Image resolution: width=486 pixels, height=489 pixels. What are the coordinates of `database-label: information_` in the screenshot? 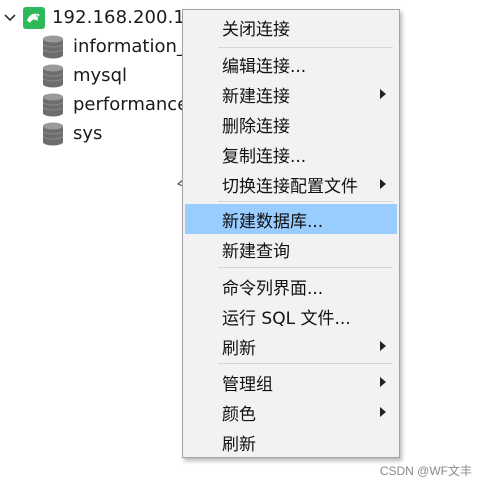 It's located at (129, 46).